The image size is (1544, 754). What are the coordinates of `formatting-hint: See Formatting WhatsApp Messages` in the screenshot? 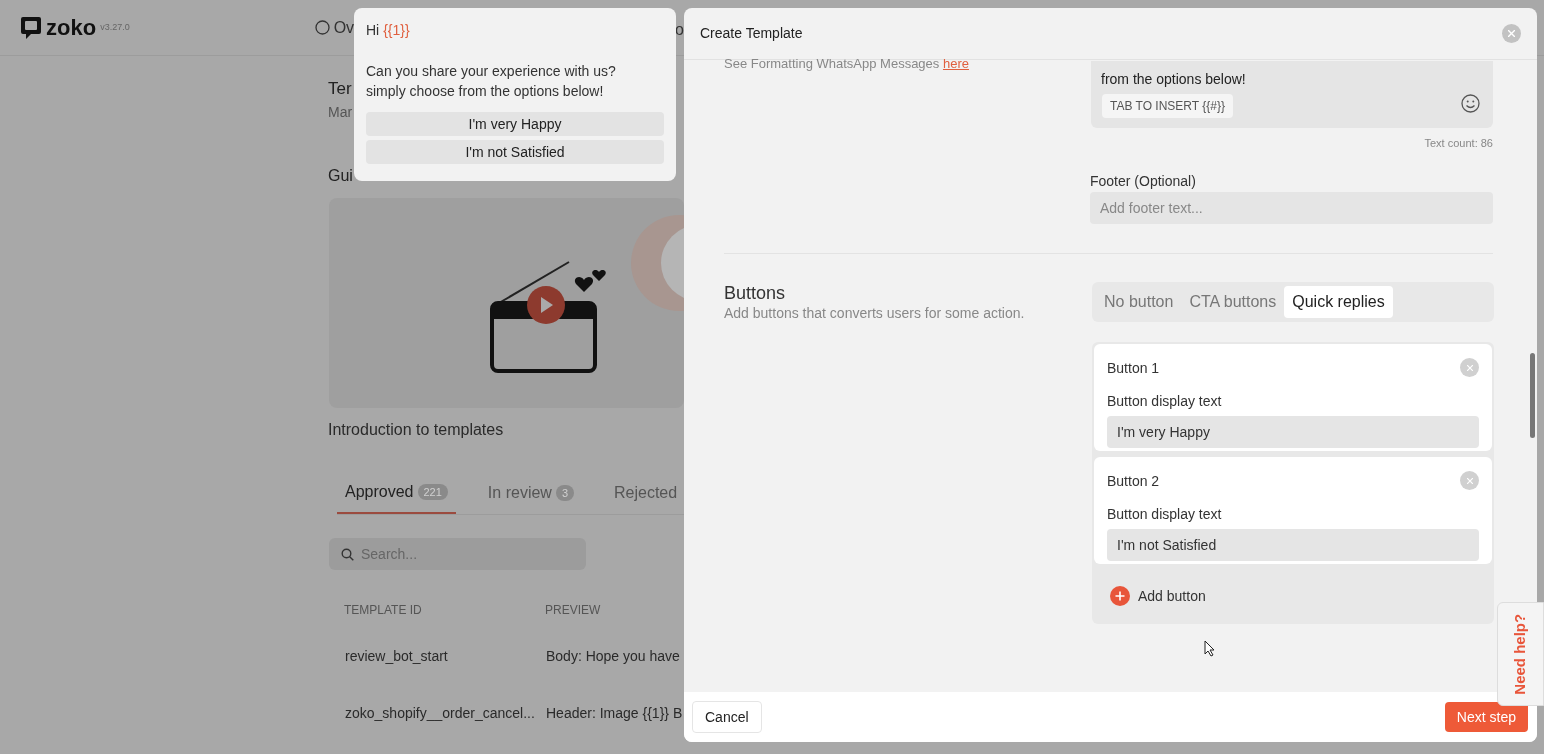 It's located at (832, 63).